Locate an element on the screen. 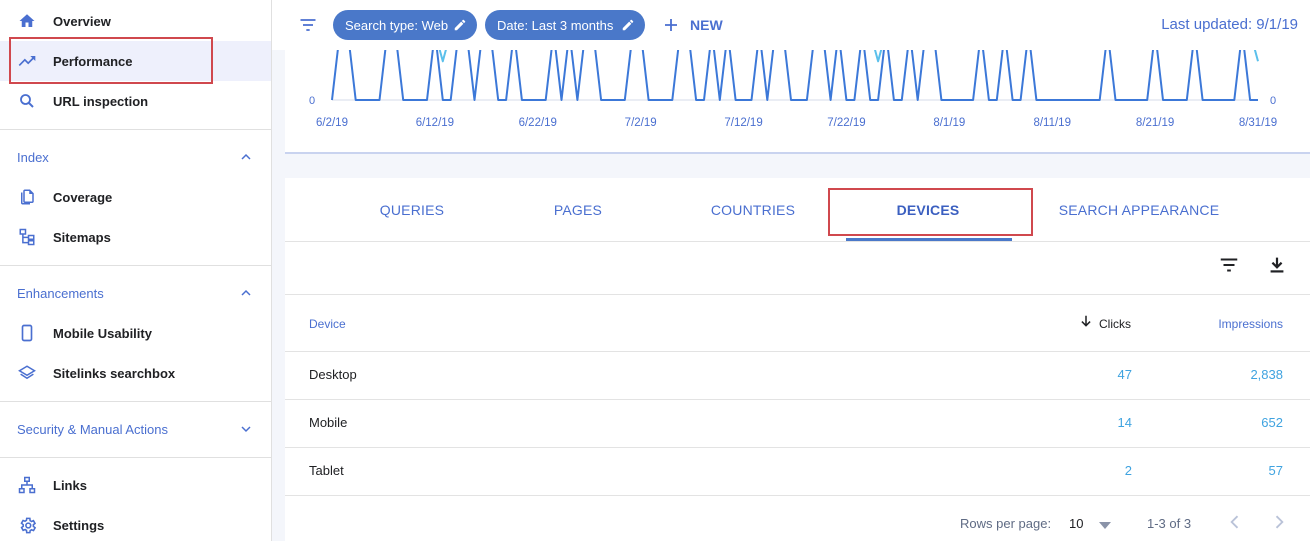 The image size is (1310, 541). search-icon is located at coordinates (27, 101).